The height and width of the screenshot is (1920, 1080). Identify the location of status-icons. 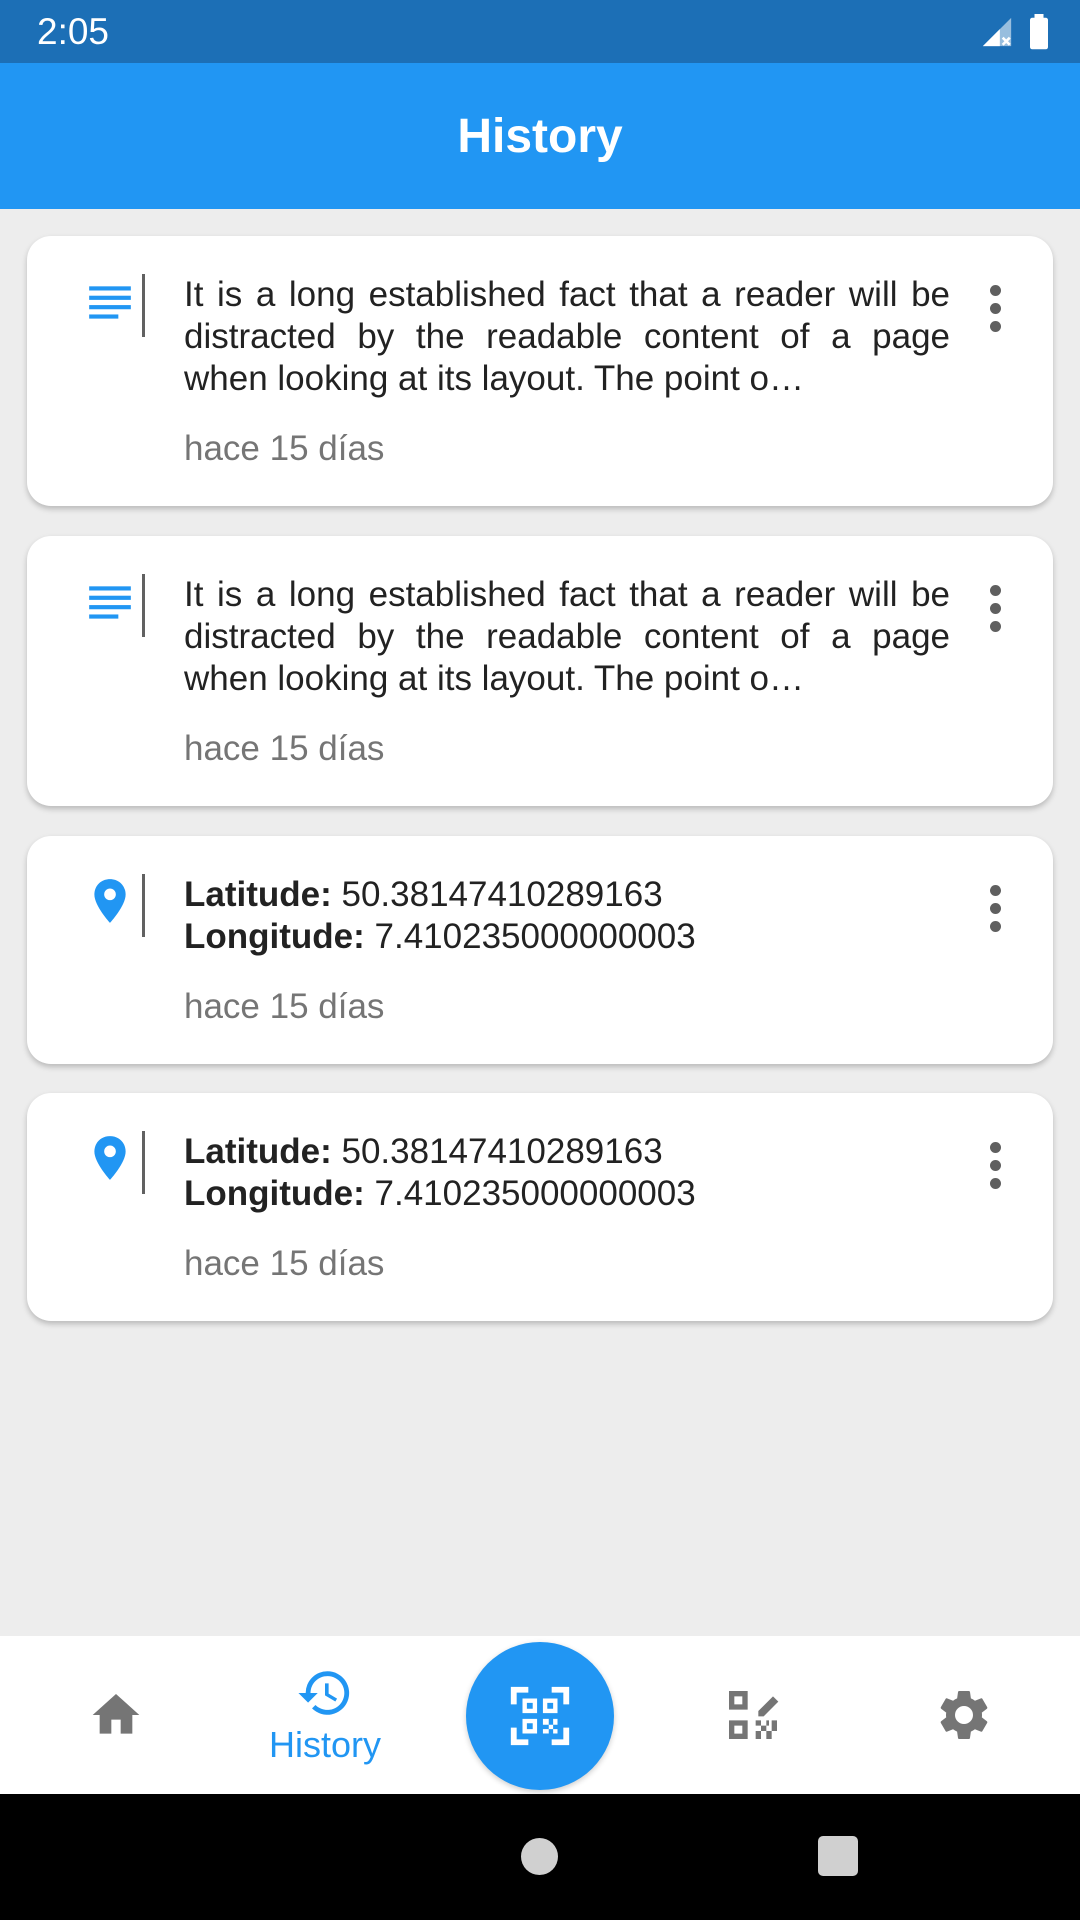
(1015, 31).